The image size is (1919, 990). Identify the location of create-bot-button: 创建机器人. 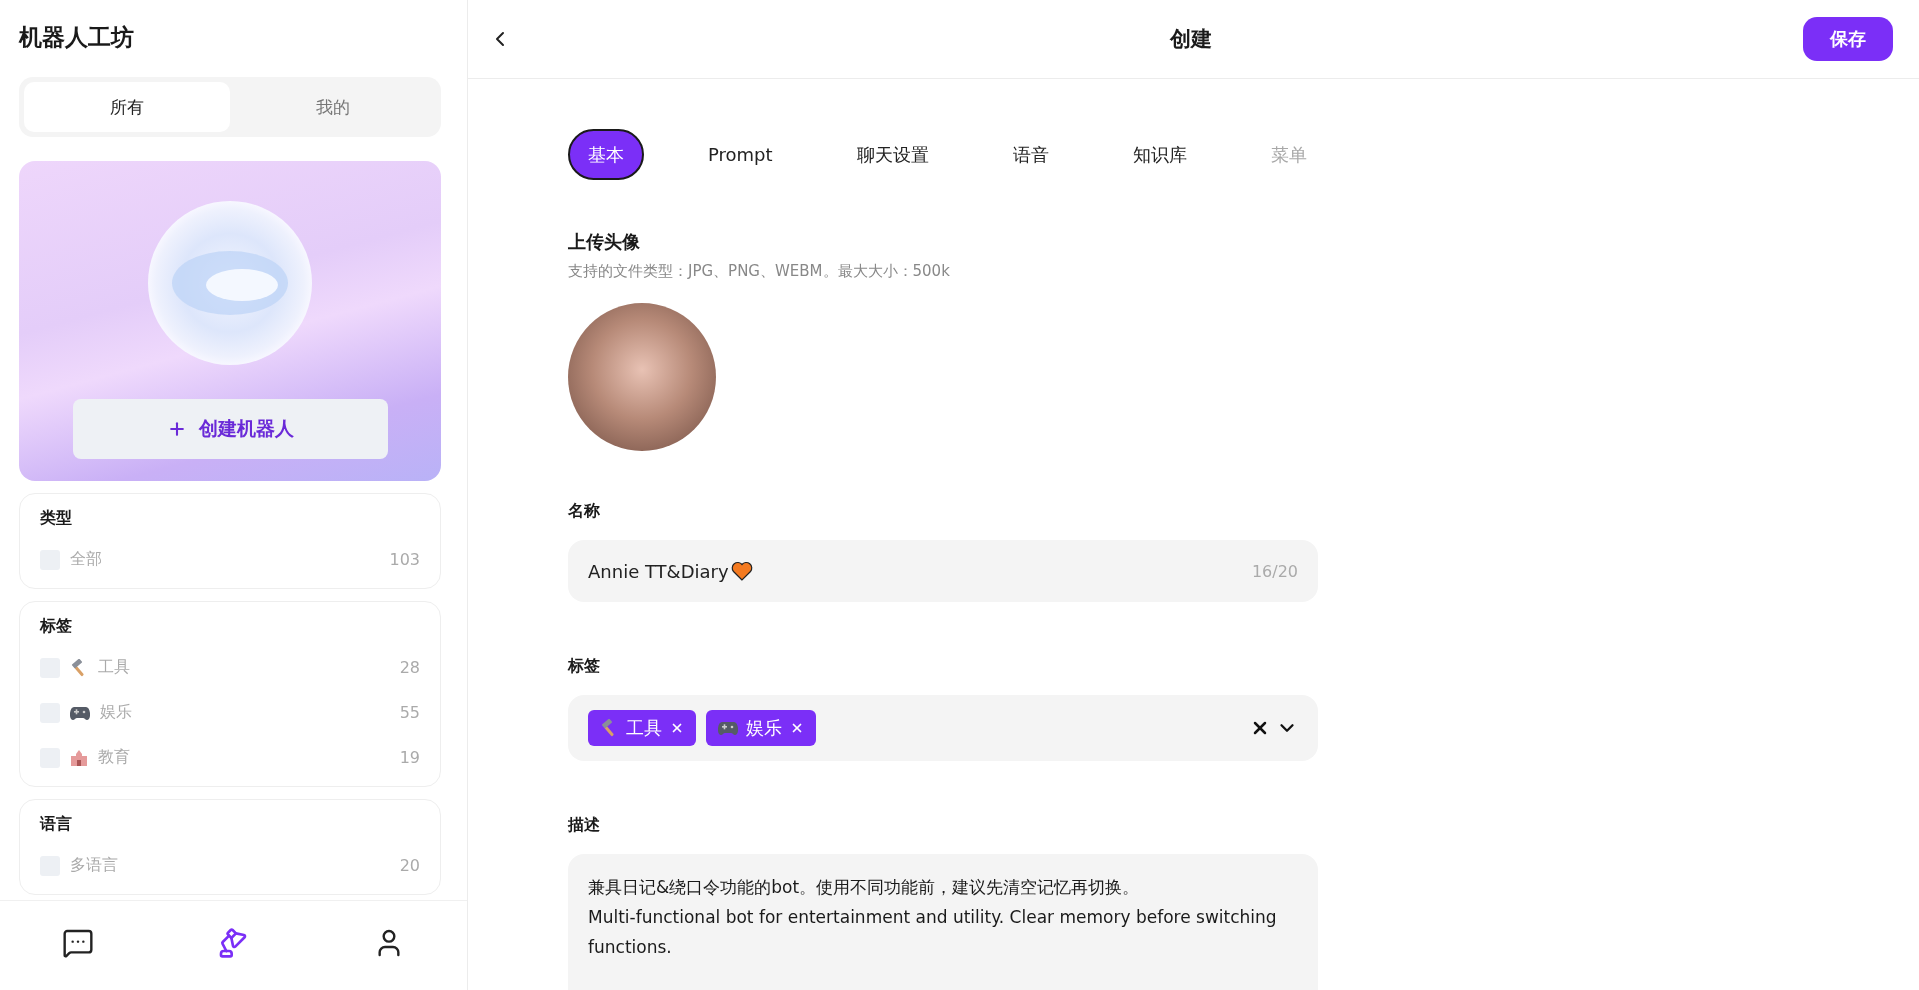
(230, 429).